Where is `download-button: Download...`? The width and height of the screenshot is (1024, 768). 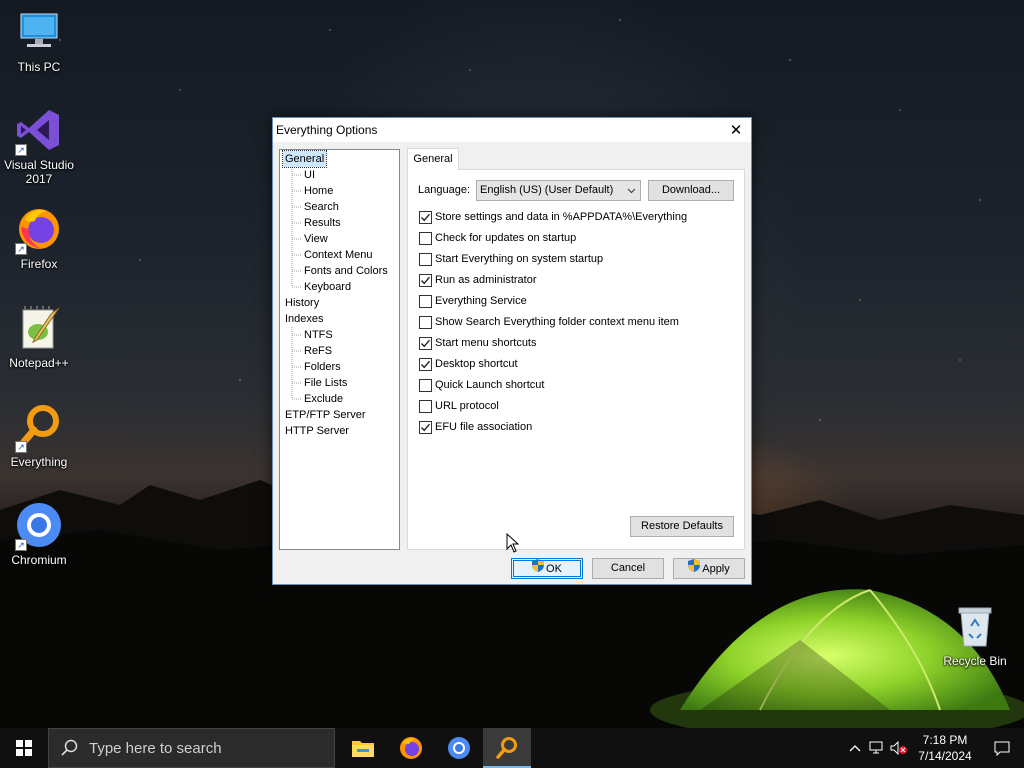
download-button: Download... is located at coordinates (691, 190).